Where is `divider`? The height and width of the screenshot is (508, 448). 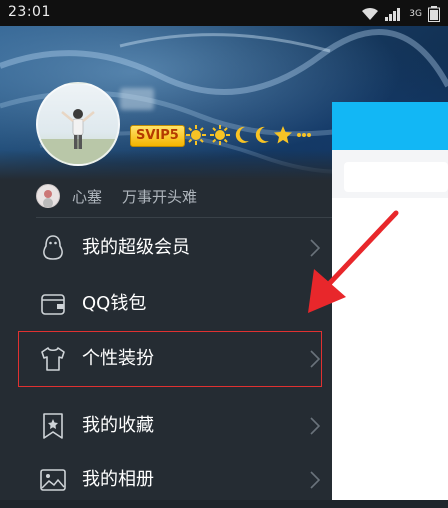
divider is located at coordinates (184, 217).